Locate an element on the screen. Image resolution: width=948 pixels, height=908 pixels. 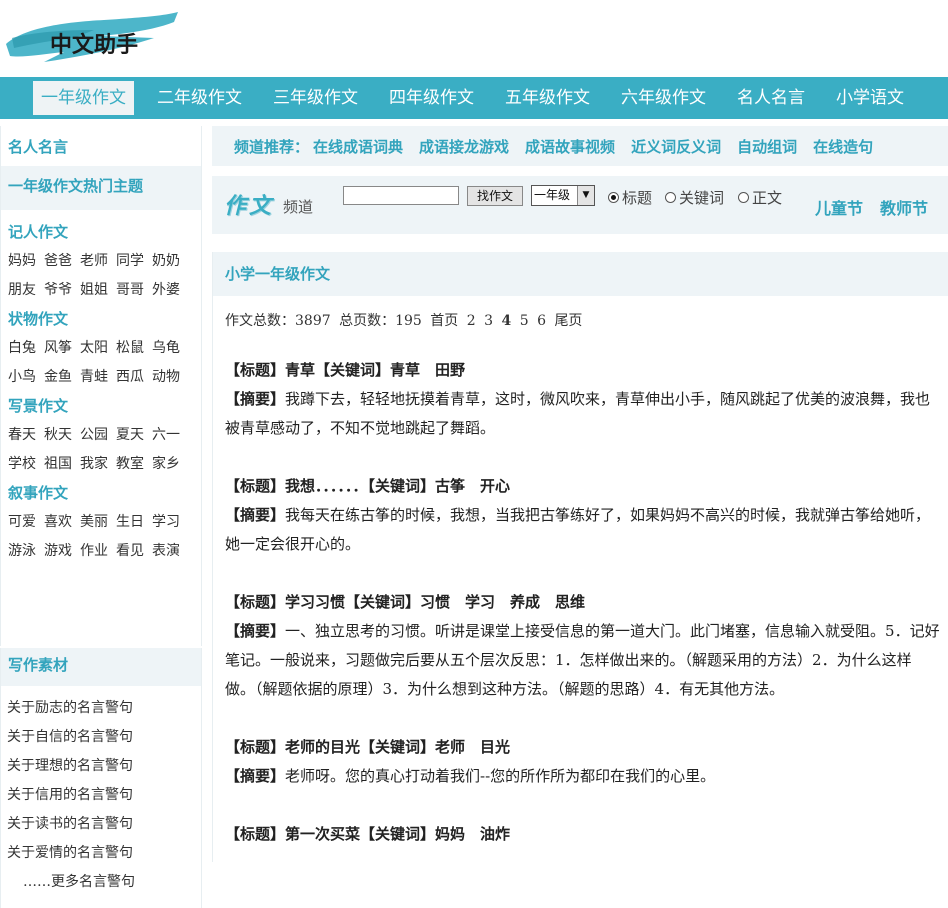
more-quotes-link: ……更多名言警句 is located at coordinates (101, 882).